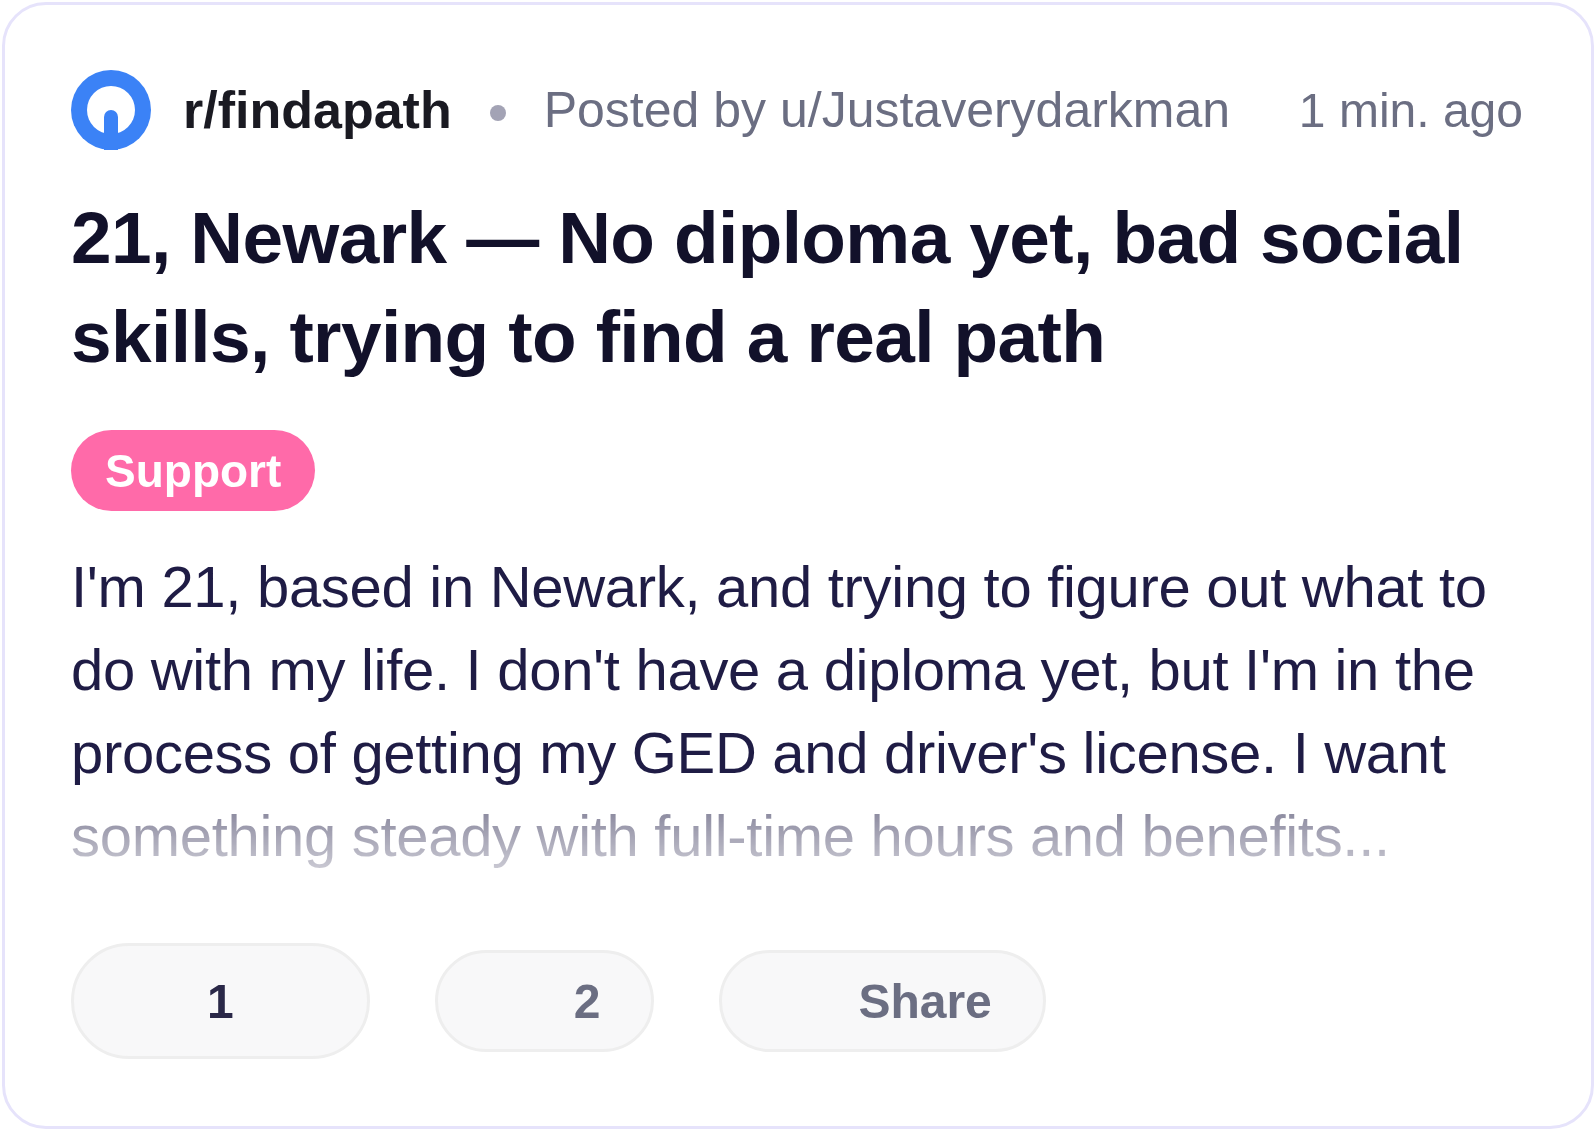  What do you see at coordinates (111, 110) in the screenshot?
I see `community-logo-icon` at bounding box center [111, 110].